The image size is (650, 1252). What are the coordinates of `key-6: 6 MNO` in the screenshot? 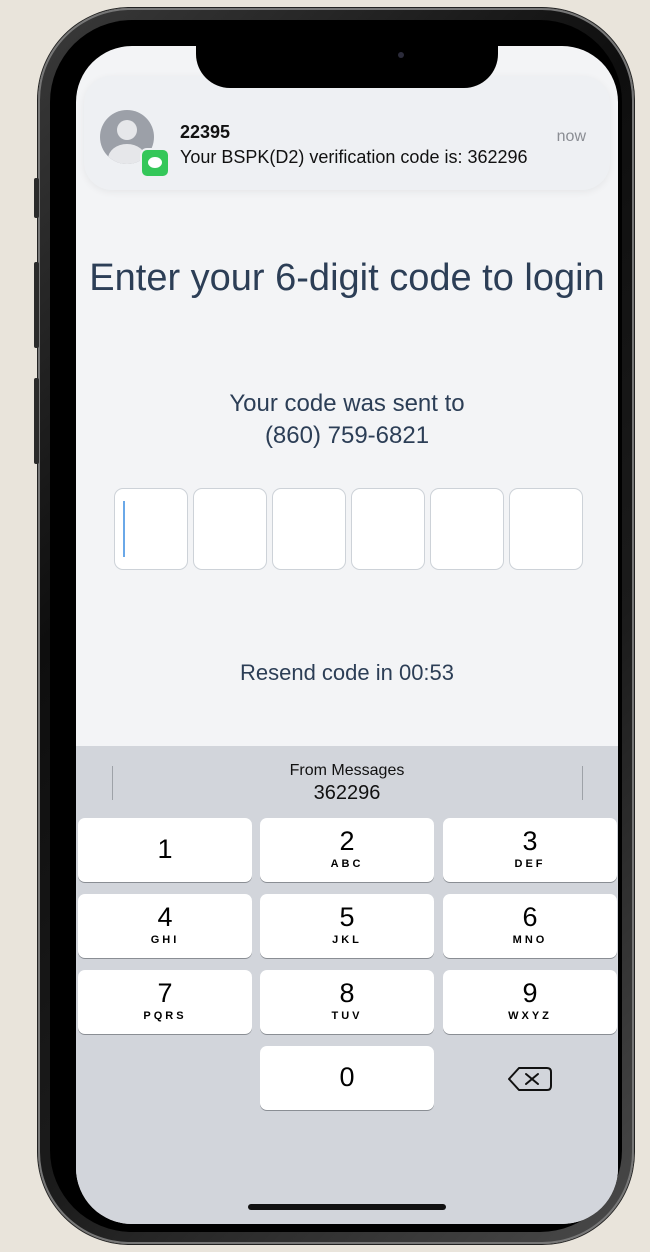 It's located at (530, 926).